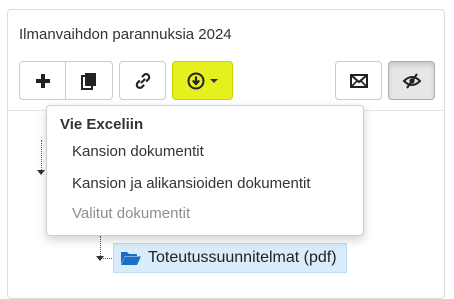  Describe the element at coordinates (125, 34) in the screenshot. I see `panel-title: Ilmanvaihdon parannuksia 2024` at that location.